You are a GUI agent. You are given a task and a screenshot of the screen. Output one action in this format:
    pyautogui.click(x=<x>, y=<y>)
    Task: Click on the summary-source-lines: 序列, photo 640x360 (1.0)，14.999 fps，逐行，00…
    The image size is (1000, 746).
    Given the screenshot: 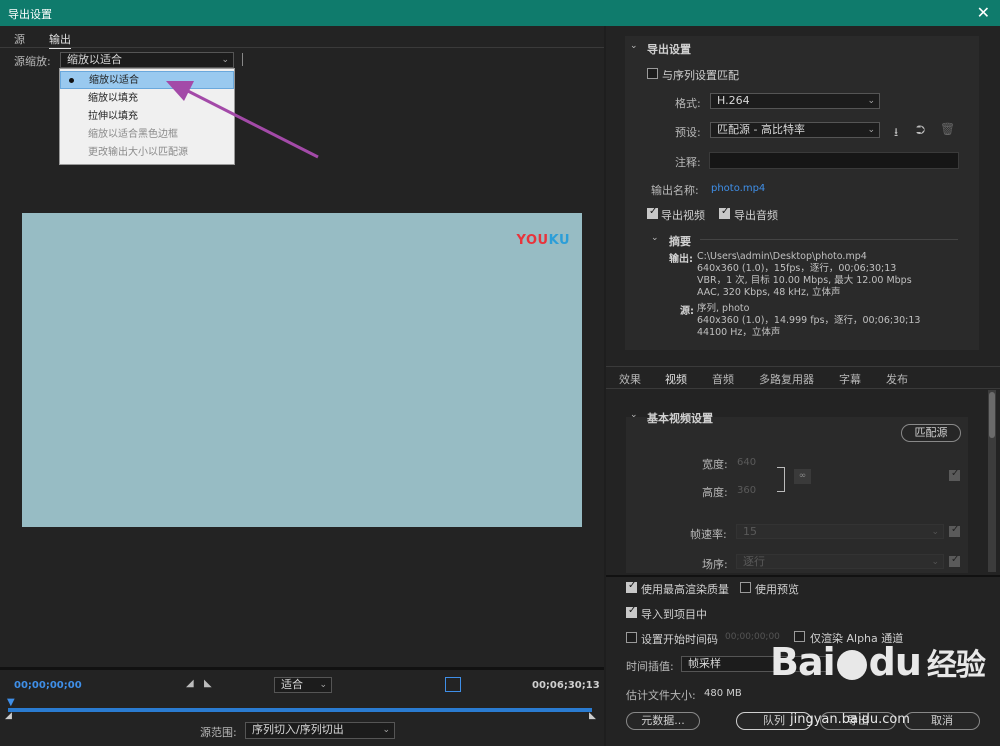 What is the action you would take?
    pyautogui.click(x=808, y=321)
    